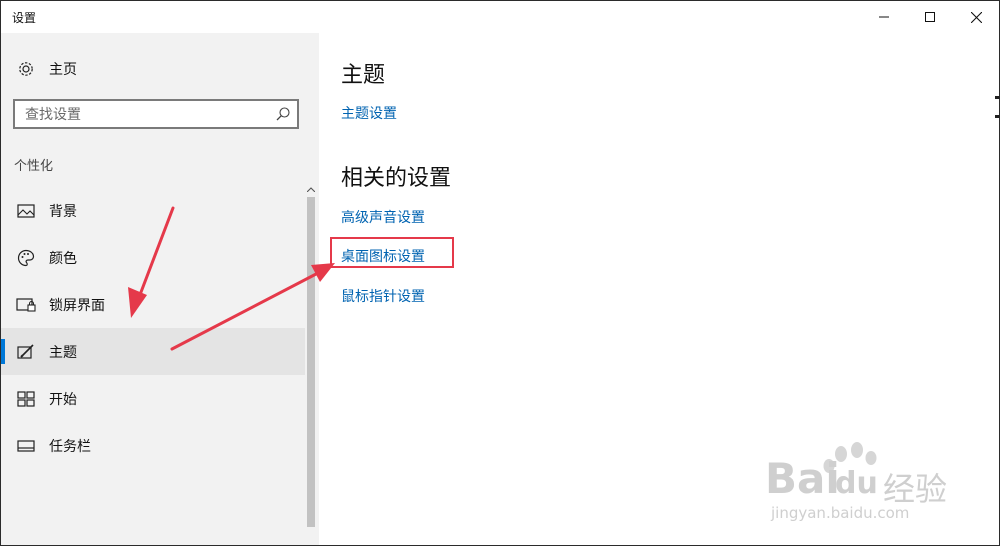 Image resolution: width=1000 pixels, height=546 pixels. I want to click on theme-icon, so click(26, 352).